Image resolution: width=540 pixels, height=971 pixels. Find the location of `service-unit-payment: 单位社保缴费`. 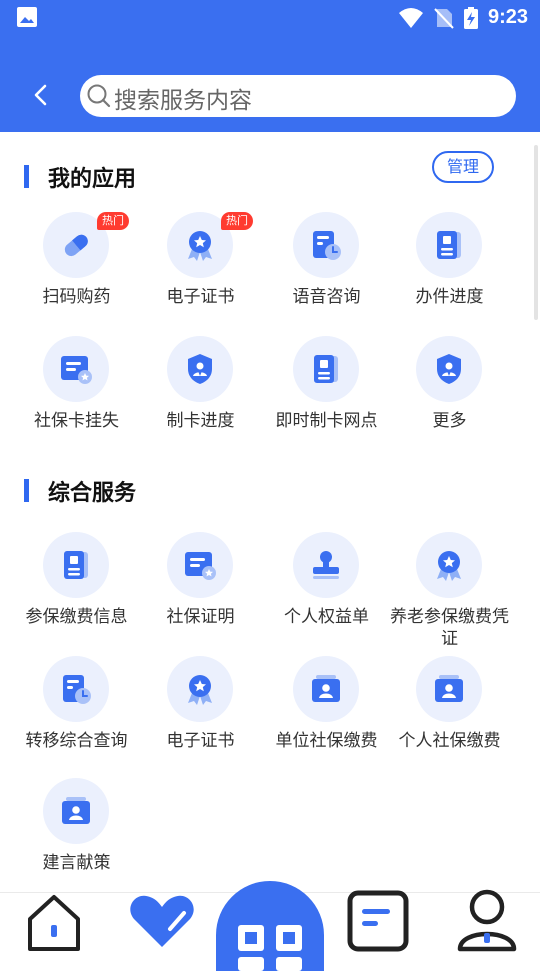

service-unit-payment: 单位社保缴费 is located at coordinates (326, 711).